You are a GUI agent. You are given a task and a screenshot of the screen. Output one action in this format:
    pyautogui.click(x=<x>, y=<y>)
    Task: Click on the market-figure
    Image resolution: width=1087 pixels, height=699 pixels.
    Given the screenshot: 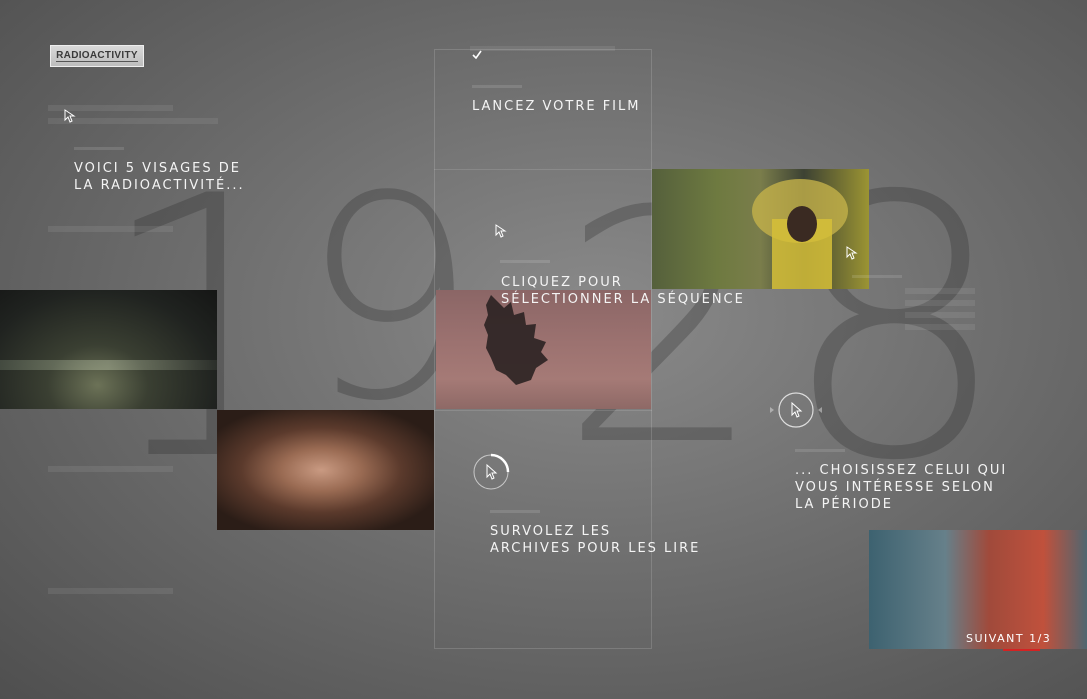 What is the action you would take?
    pyautogui.click(x=800, y=234)
    